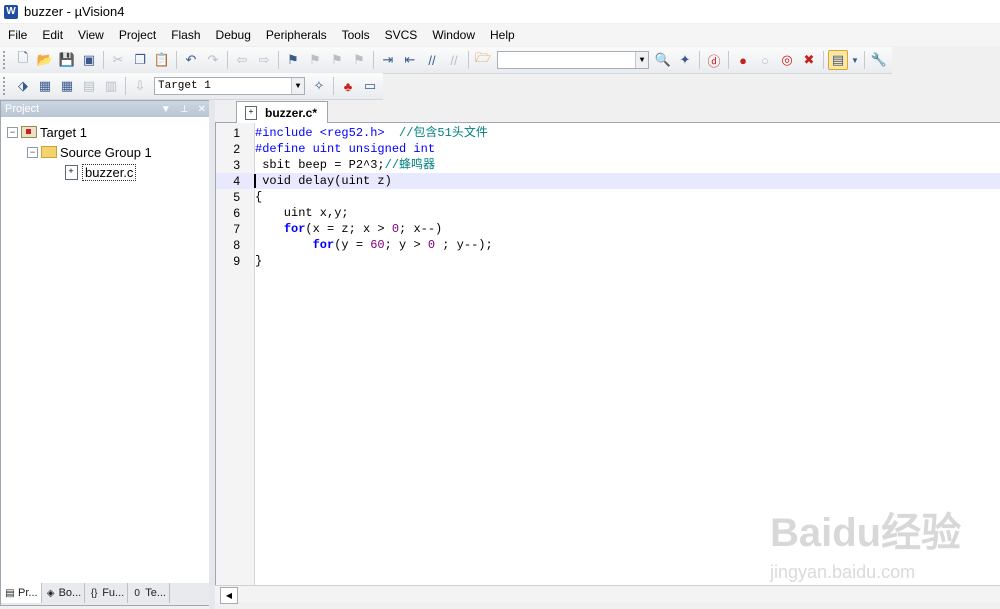 The width and height of the screenshot is (1000, 609). Describe the element at coordinates (319, 86) in the screenshot. I see `target-options-icon: ✧` at that location.